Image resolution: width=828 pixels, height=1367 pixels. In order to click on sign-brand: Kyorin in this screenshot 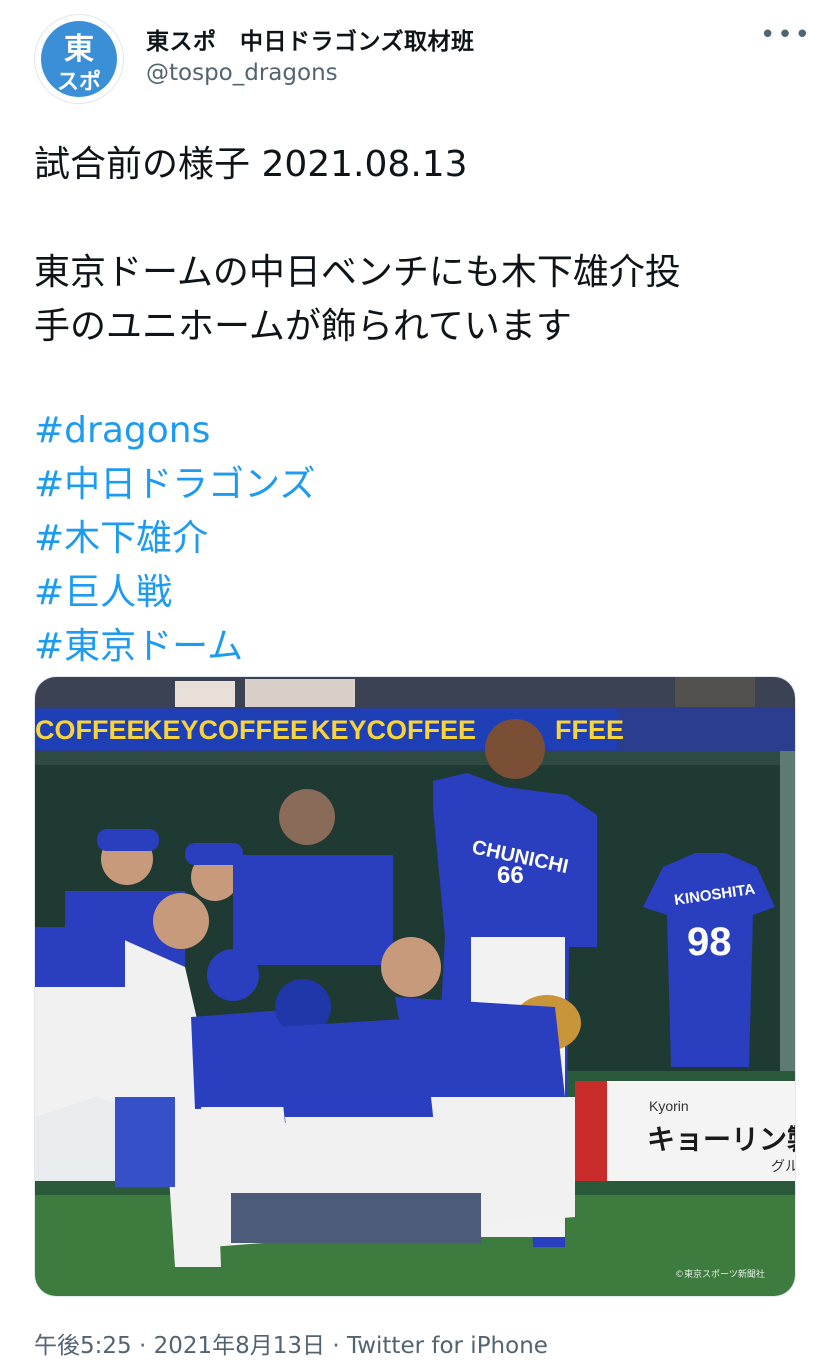, I will do `click(669, 1106)`.